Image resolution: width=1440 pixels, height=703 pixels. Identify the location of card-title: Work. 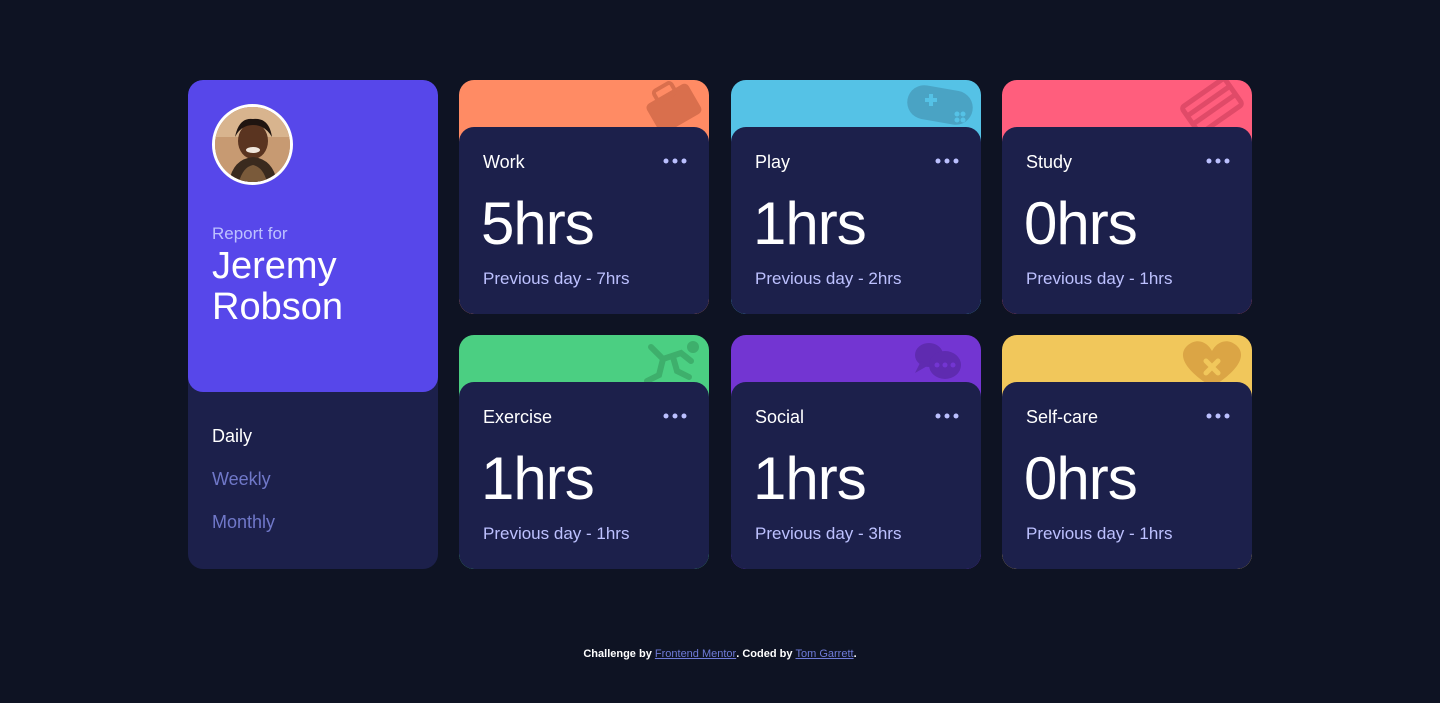
(504, 162).